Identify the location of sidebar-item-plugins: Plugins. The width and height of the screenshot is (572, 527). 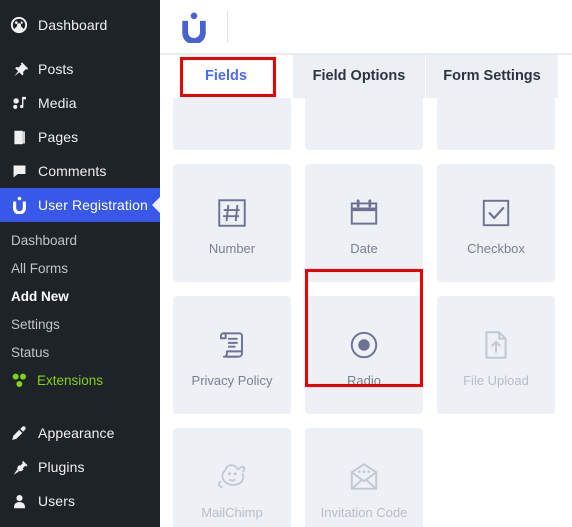
(80, 467).